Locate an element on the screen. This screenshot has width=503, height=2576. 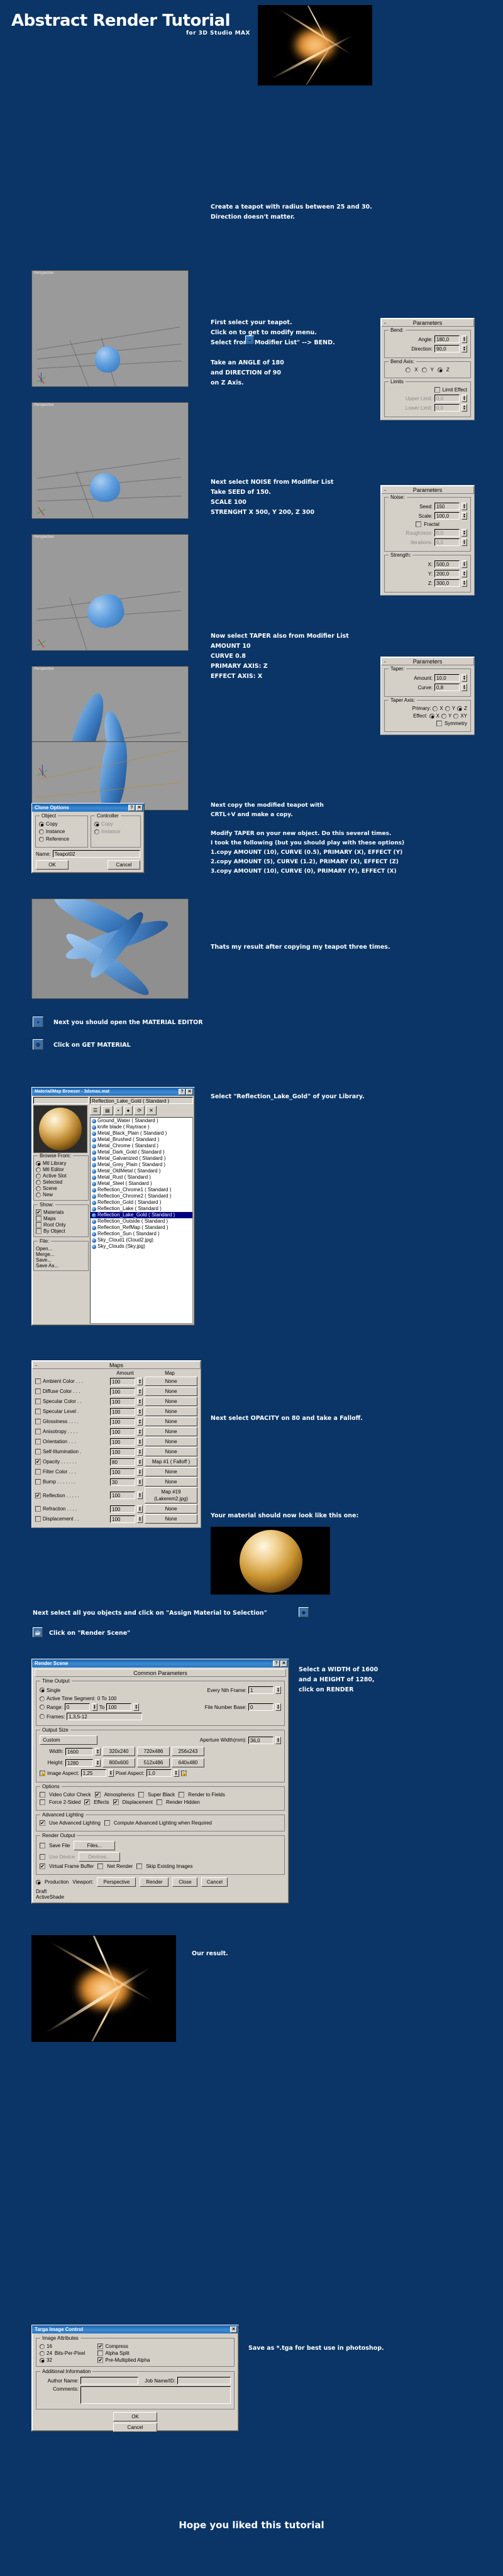
material-list-item: Metal_Rust ( Standard ) is located at coordinates (141, 1177).